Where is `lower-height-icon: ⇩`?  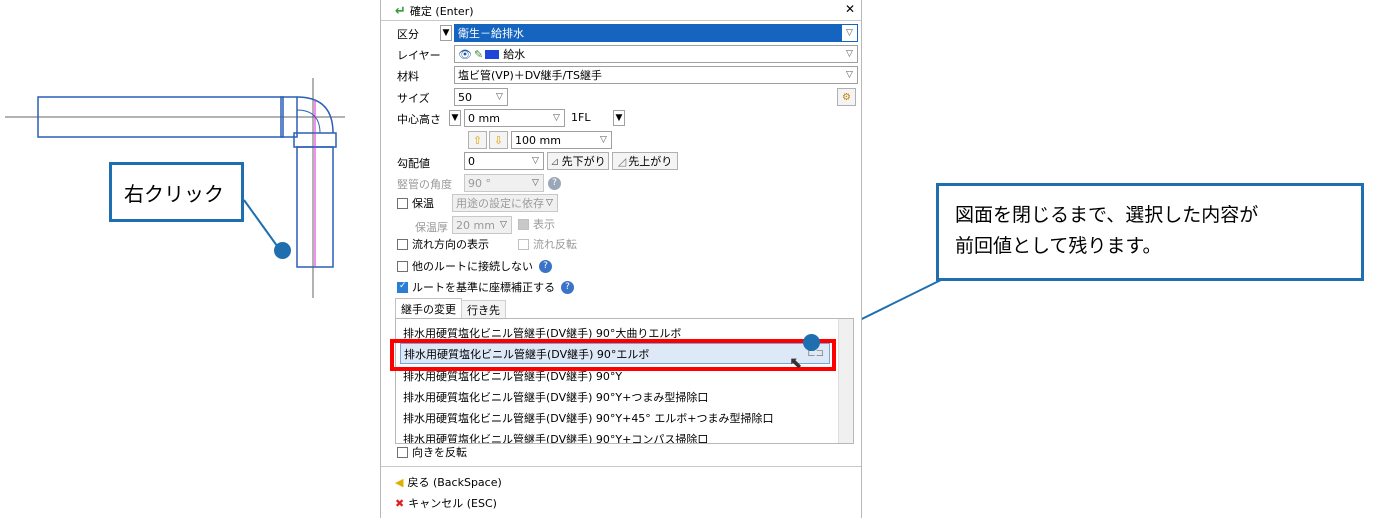
lower-height-icon: ⇩ is located at coordinates (498, 140).